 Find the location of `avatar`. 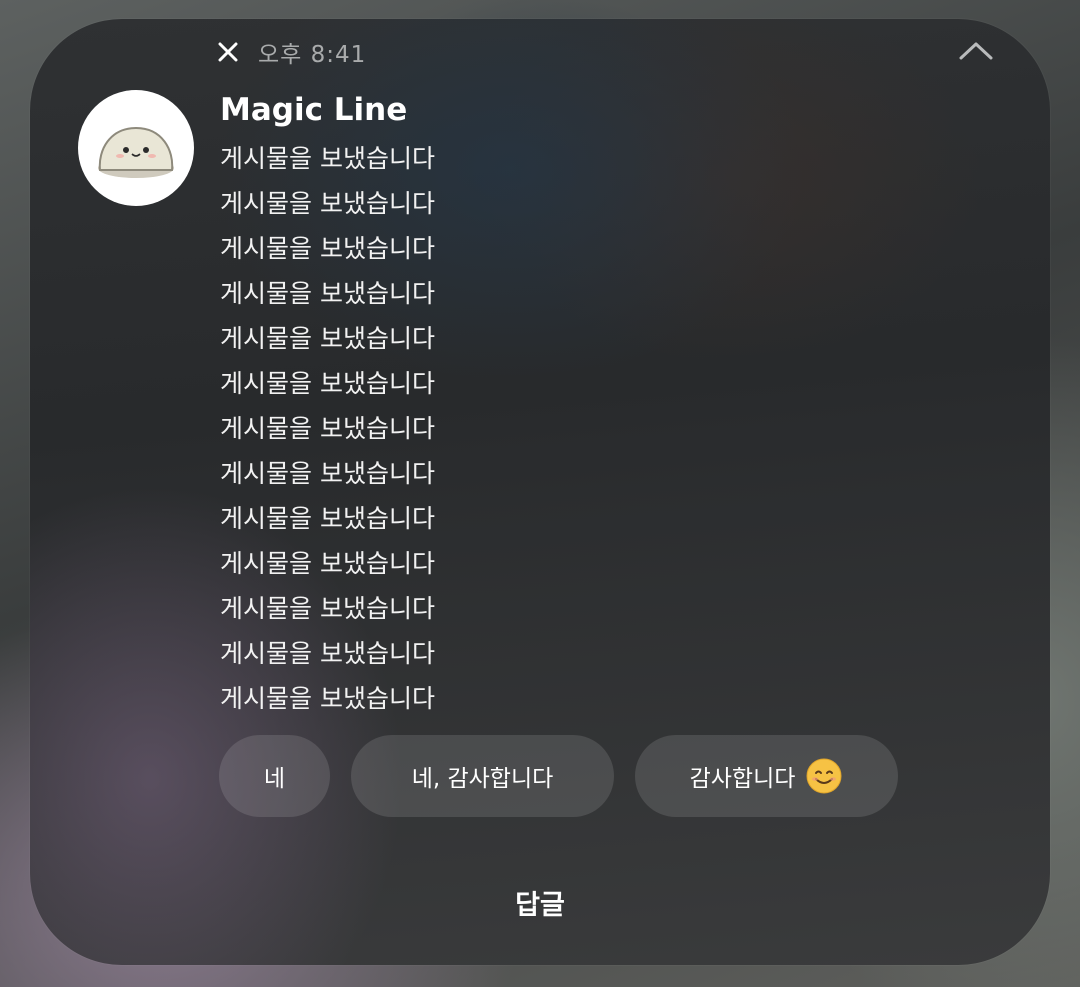

avatar is located at coordinates (136, 148).